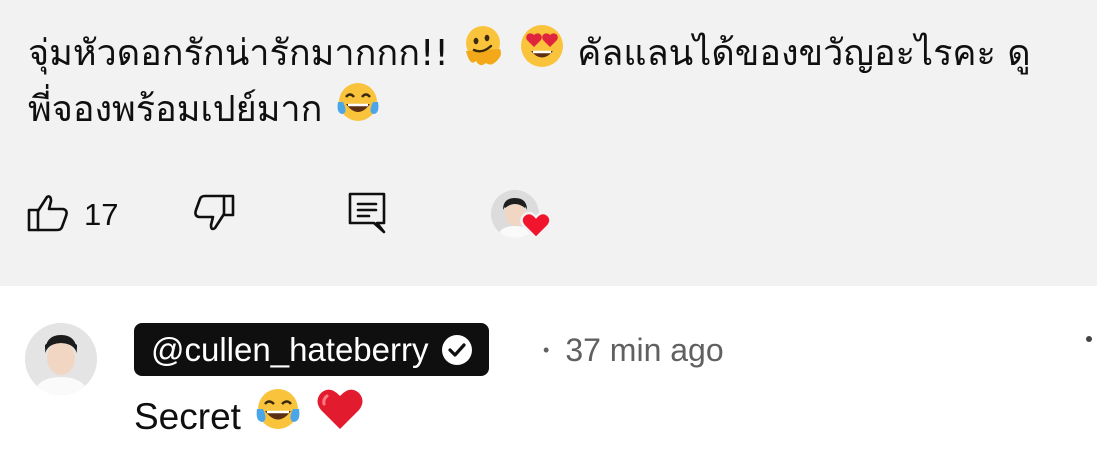 This screenshot has height=465, width=1097. I want to click on comment-action-bar: 17, so click(350, 215).